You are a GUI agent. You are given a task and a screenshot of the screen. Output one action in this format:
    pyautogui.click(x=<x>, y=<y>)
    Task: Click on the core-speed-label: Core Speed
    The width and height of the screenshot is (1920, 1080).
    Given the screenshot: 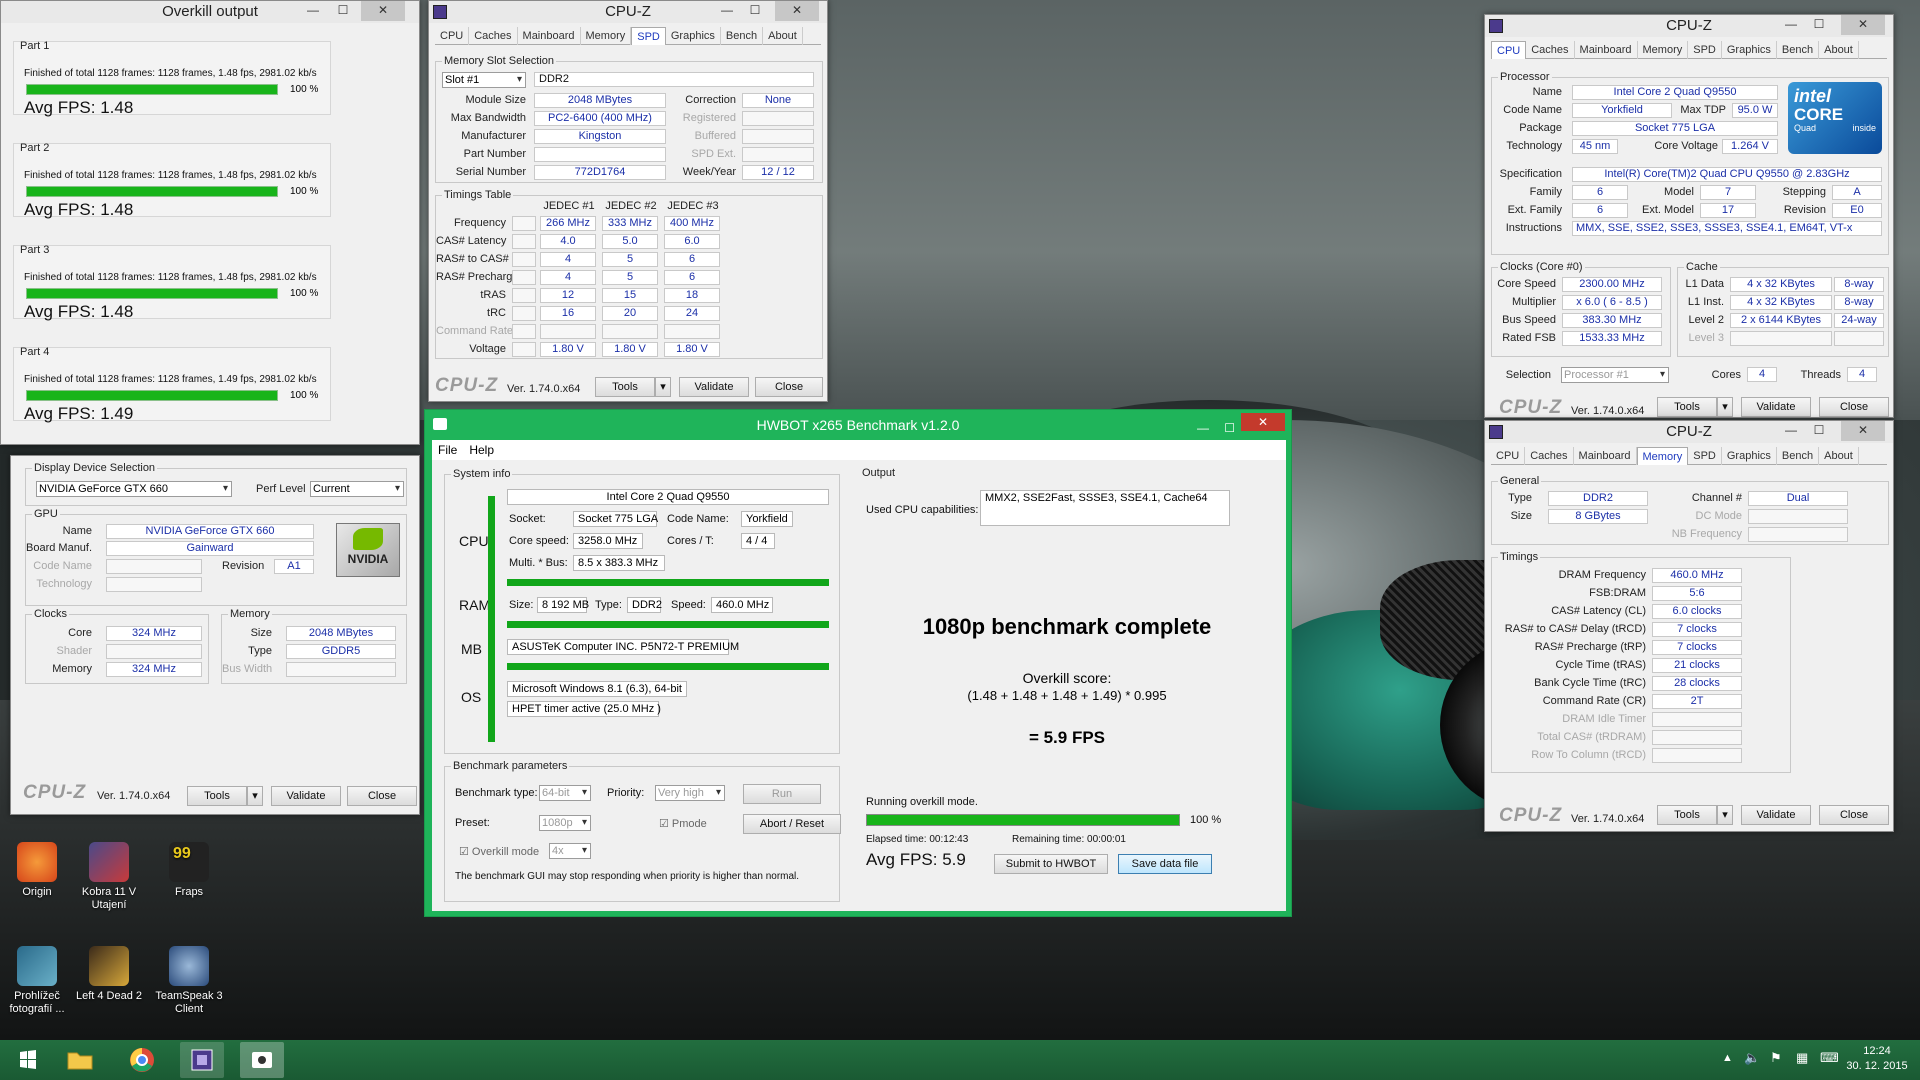 What is the action you would take?
    pyautogui.click(x=1526, y=284)
    